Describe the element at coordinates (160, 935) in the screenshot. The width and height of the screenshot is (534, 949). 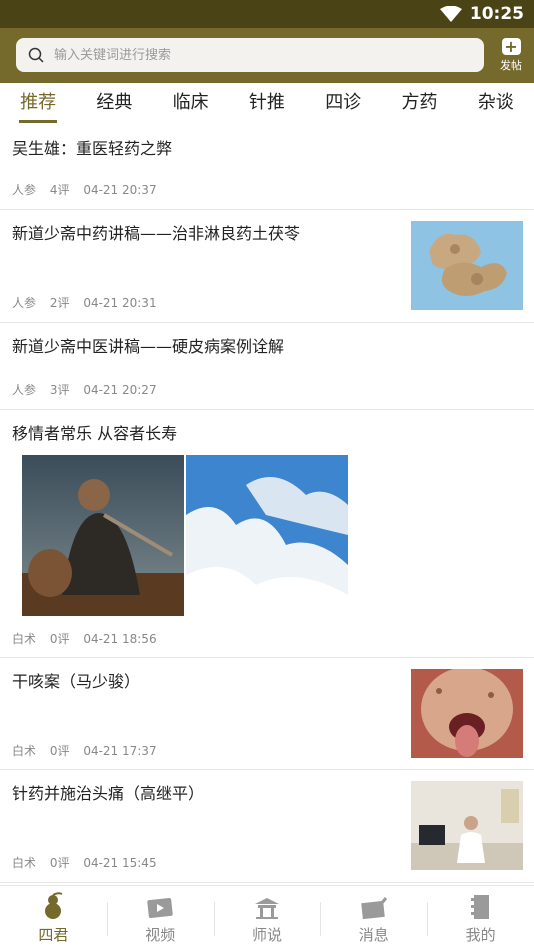
I see `nav-label: 视频` at that location.